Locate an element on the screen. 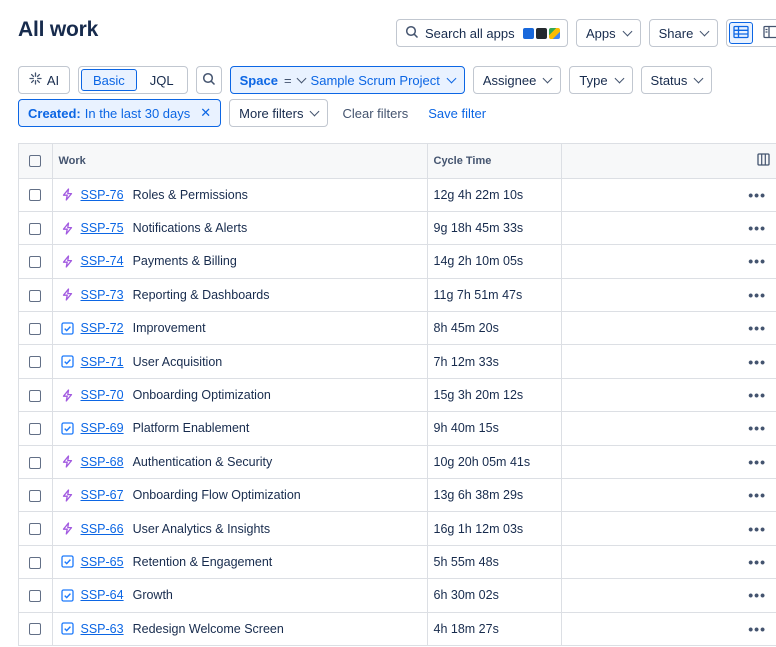  work-item-key-link: SSP-66 is located at coordinates (102, 529).